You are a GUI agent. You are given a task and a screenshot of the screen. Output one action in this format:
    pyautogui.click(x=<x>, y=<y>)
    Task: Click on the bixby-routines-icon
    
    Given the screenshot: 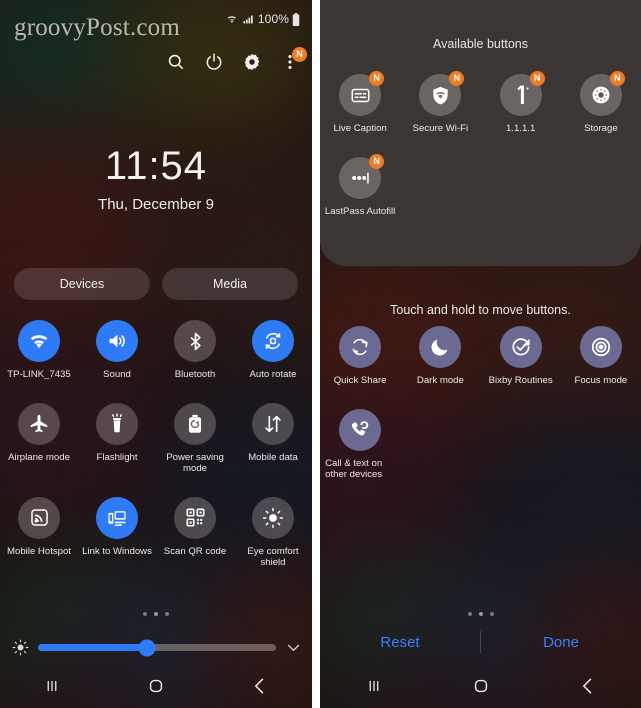 What is the action you would take?
    pyautogui.click(x=520, y=347)
    